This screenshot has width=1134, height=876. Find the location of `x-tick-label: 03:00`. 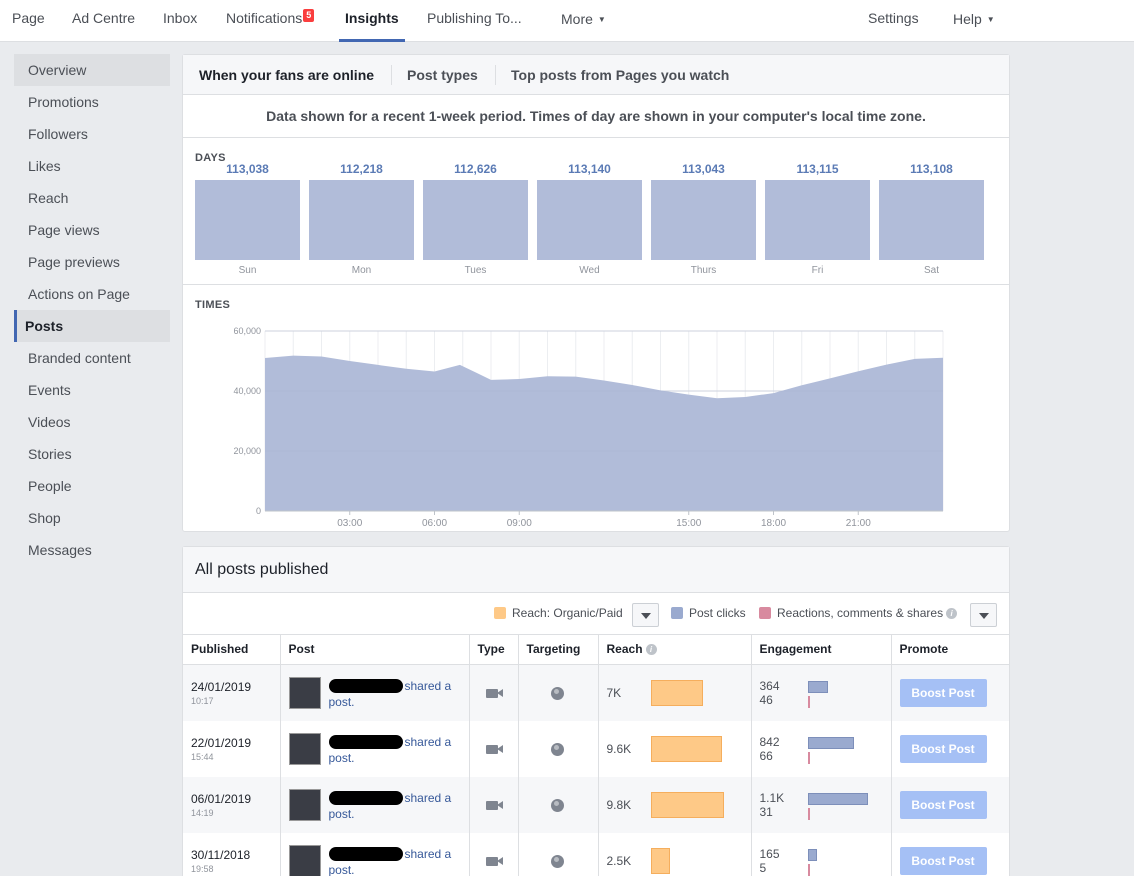

x-tick-label: 03:00 is located at coordinates (349, 523).